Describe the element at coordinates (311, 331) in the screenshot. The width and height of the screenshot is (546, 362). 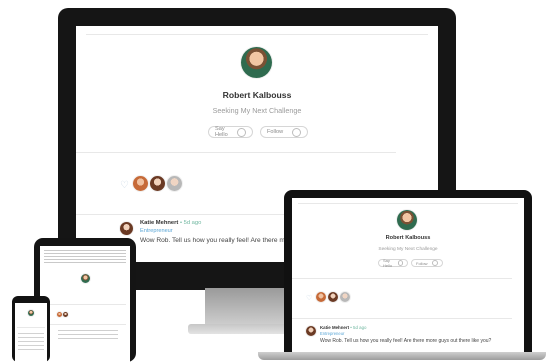
I see `laptop-comment-avatar` at that location.